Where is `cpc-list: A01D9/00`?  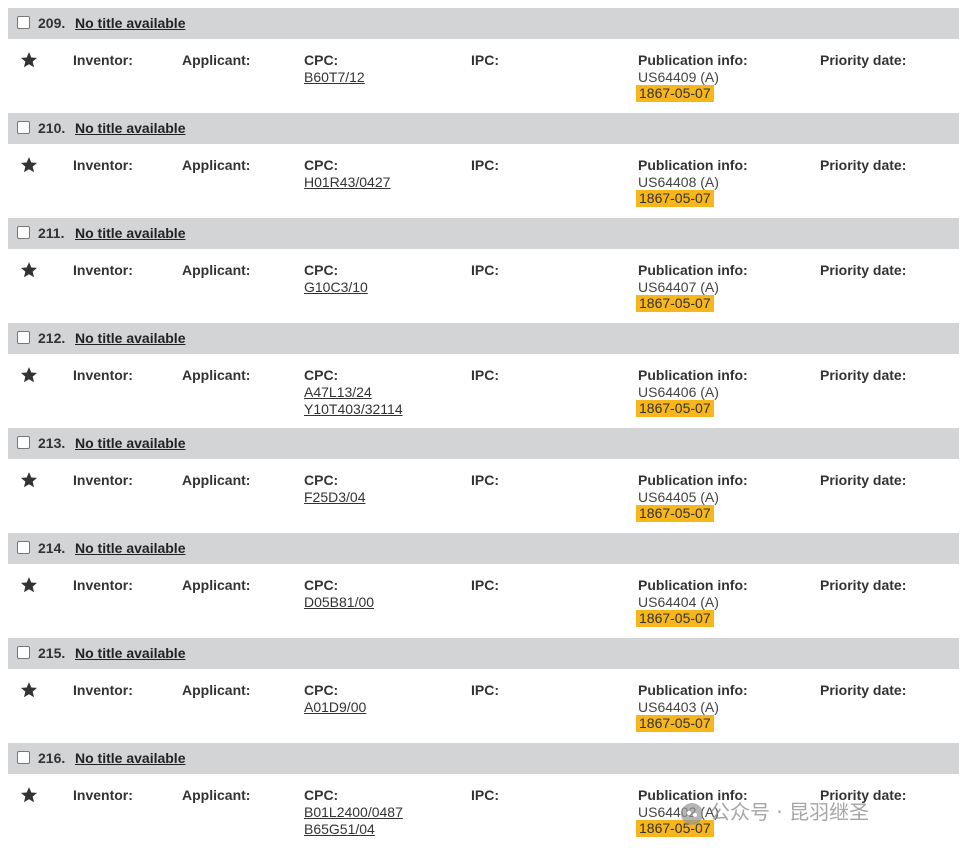 cpc-list: A01D9/00 is located at coordinates (335, 707).